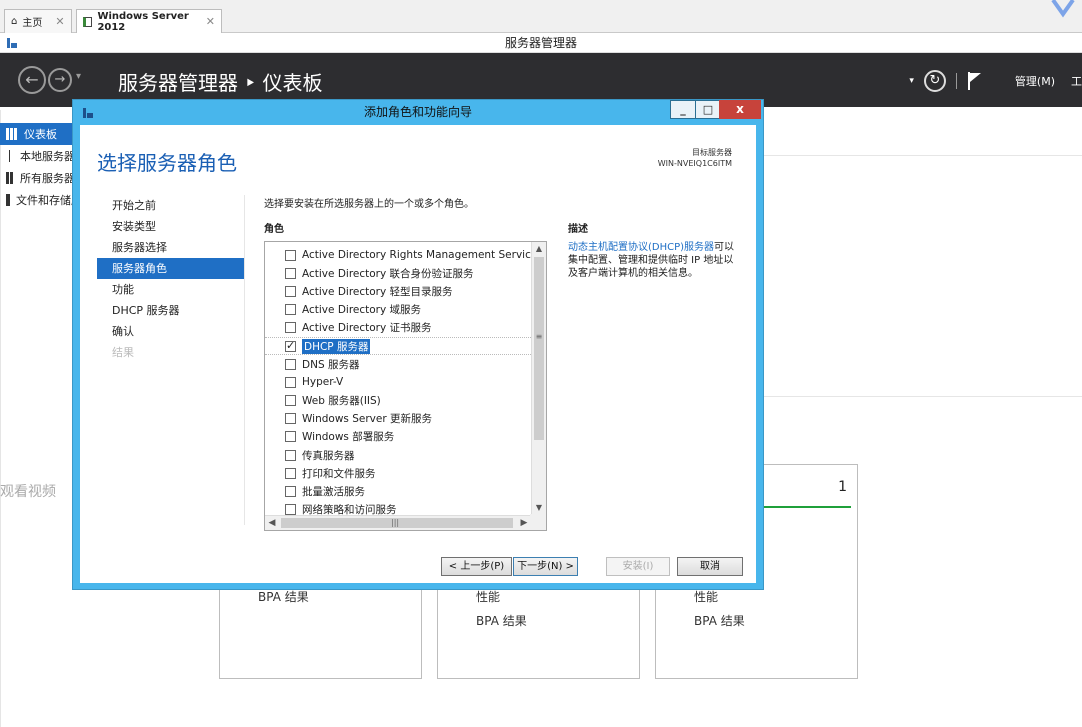  I want to click on role-label: DNS 服务器, so click(331, 364).